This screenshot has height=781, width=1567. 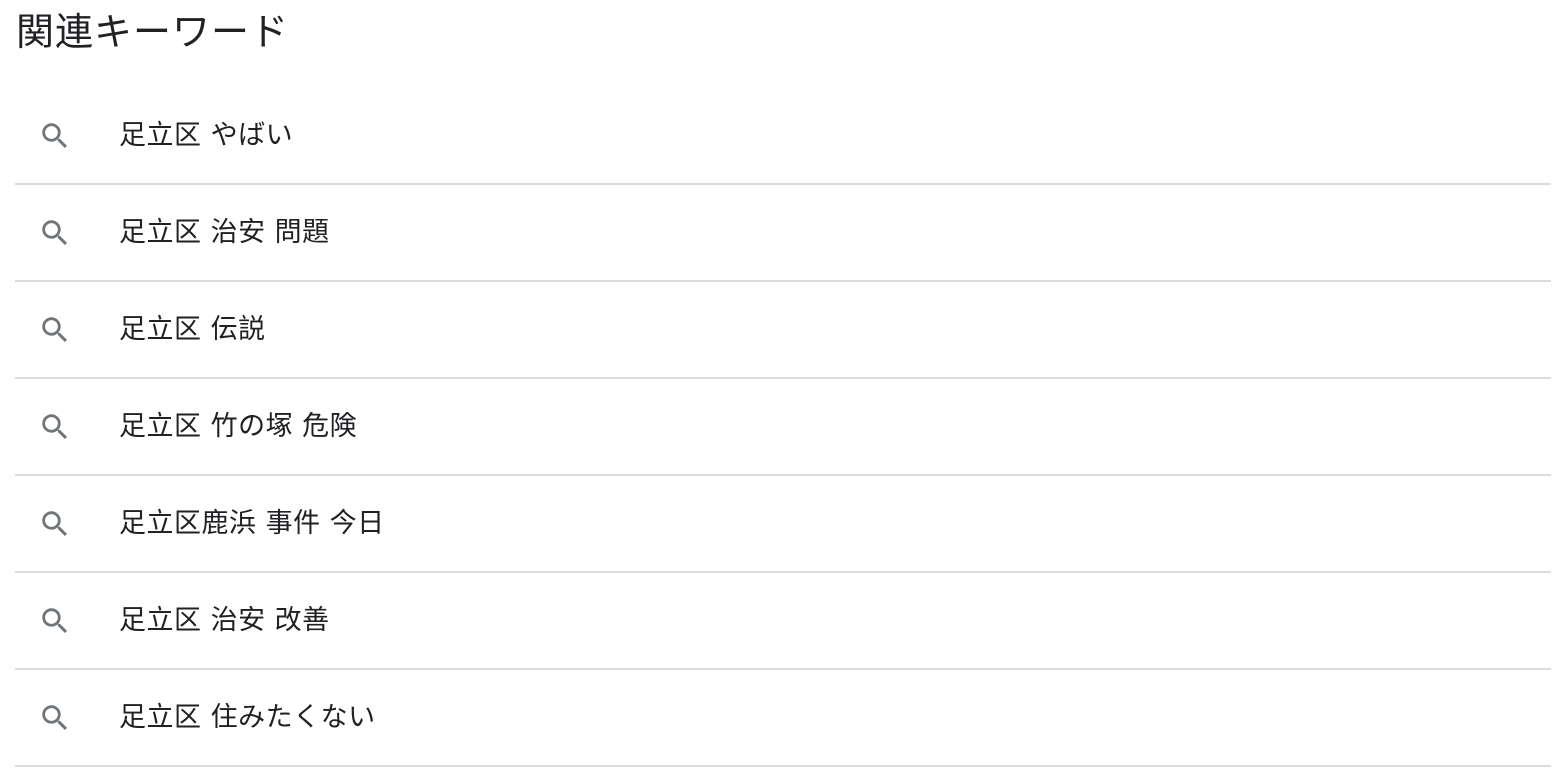 I want to click on related-keyword-item: 足立区 やばい, so click(x=783, y=136).